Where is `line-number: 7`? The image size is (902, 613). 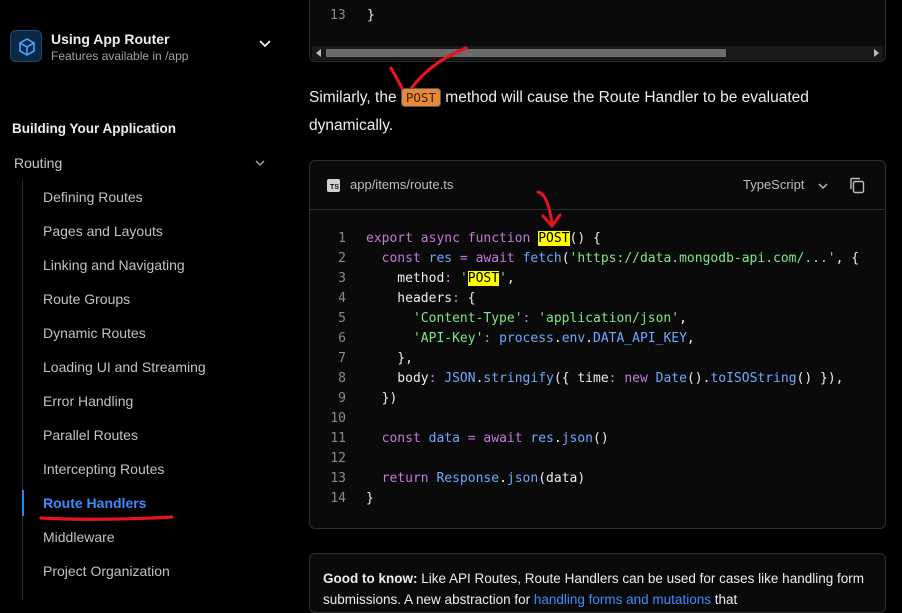 line-number: 7 is located at coordinates (342, 358).